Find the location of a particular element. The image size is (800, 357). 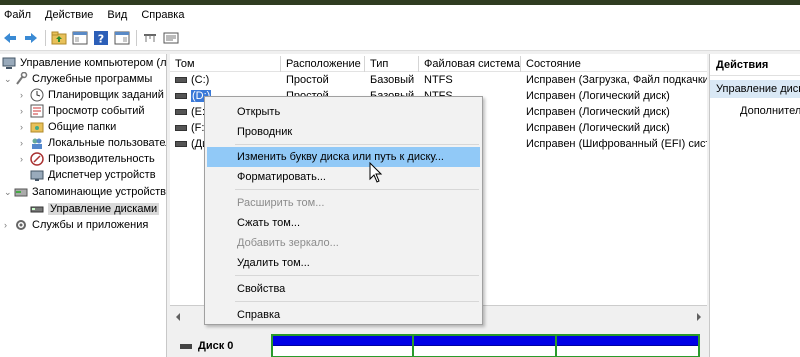

tree-item-task-scheduler: › Планировщик заданий is located at coordinates (92, 95).